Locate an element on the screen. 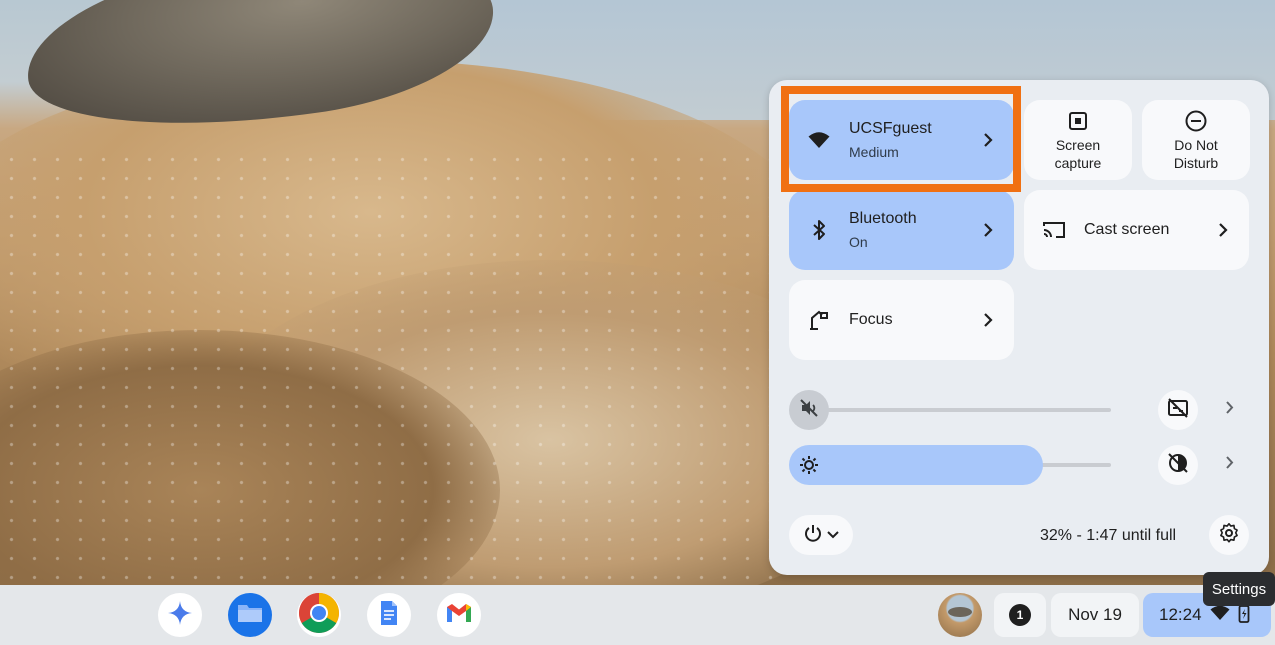 The width and height of the screenshot is (1275, 645). live-caption-button is located at coordinates (1178, 410).